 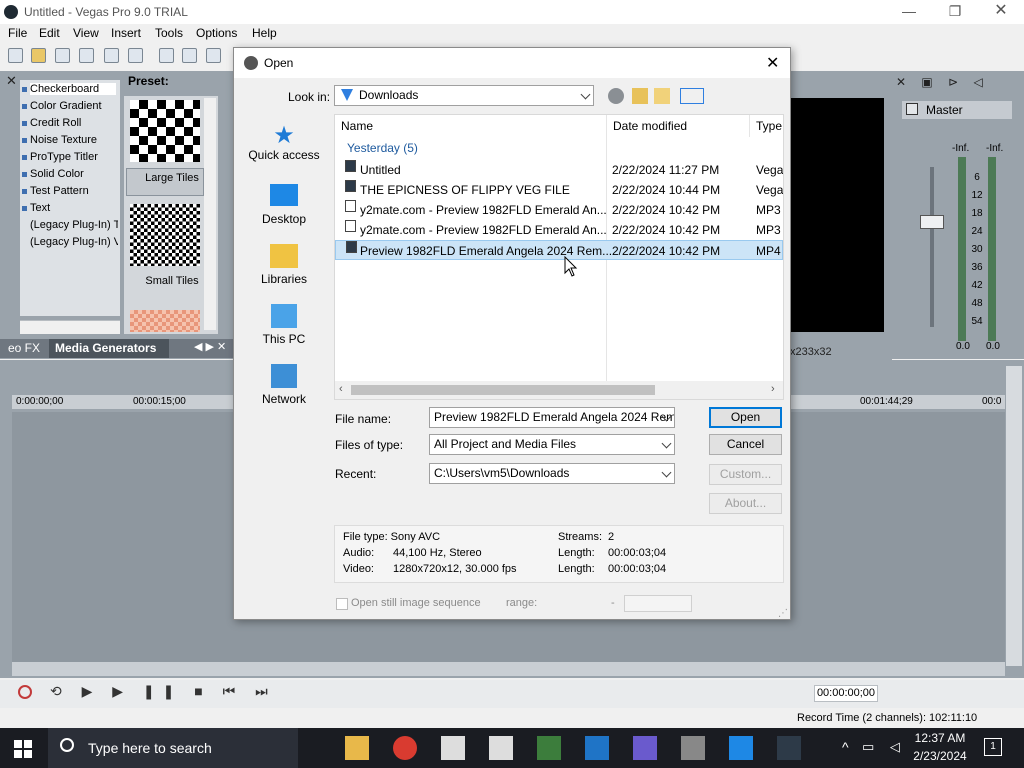 I want to click on open-folder-icon, so click(x=38, y=55).